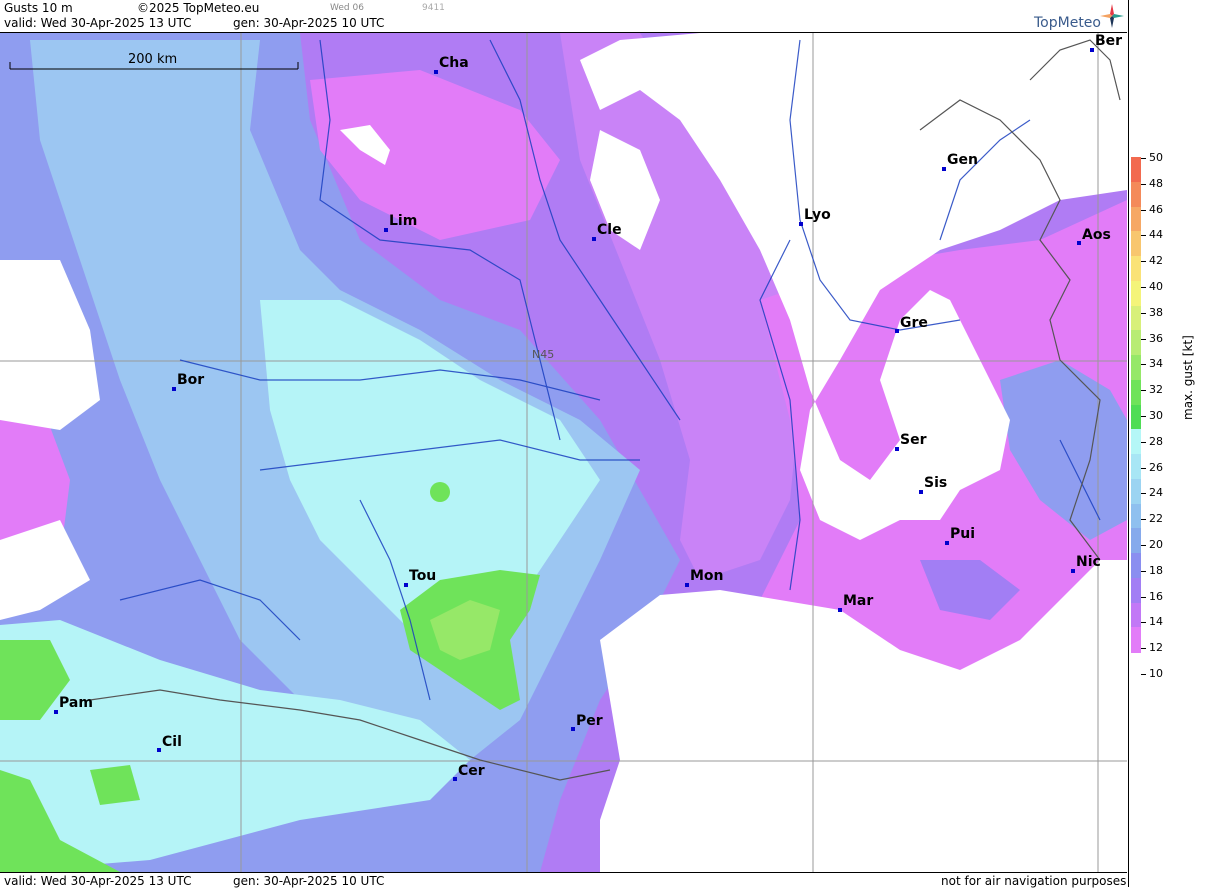 The image size is (1219, 888). Describe the element at coordinates (153, 59) in the screenshot. I see `scale-label: 200 km` at that location.